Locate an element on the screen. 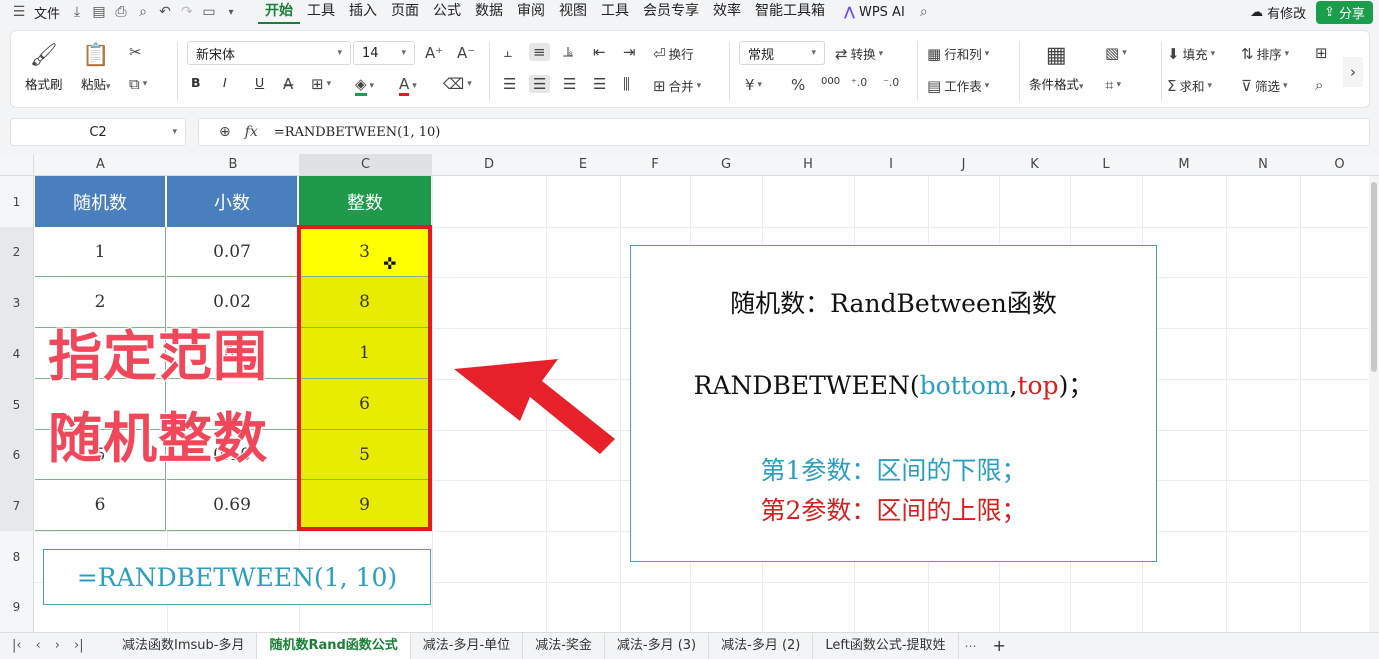 The image size is (1379, 659). fill-color-button: ◈ ▾ is located at coordinates (364, 85).